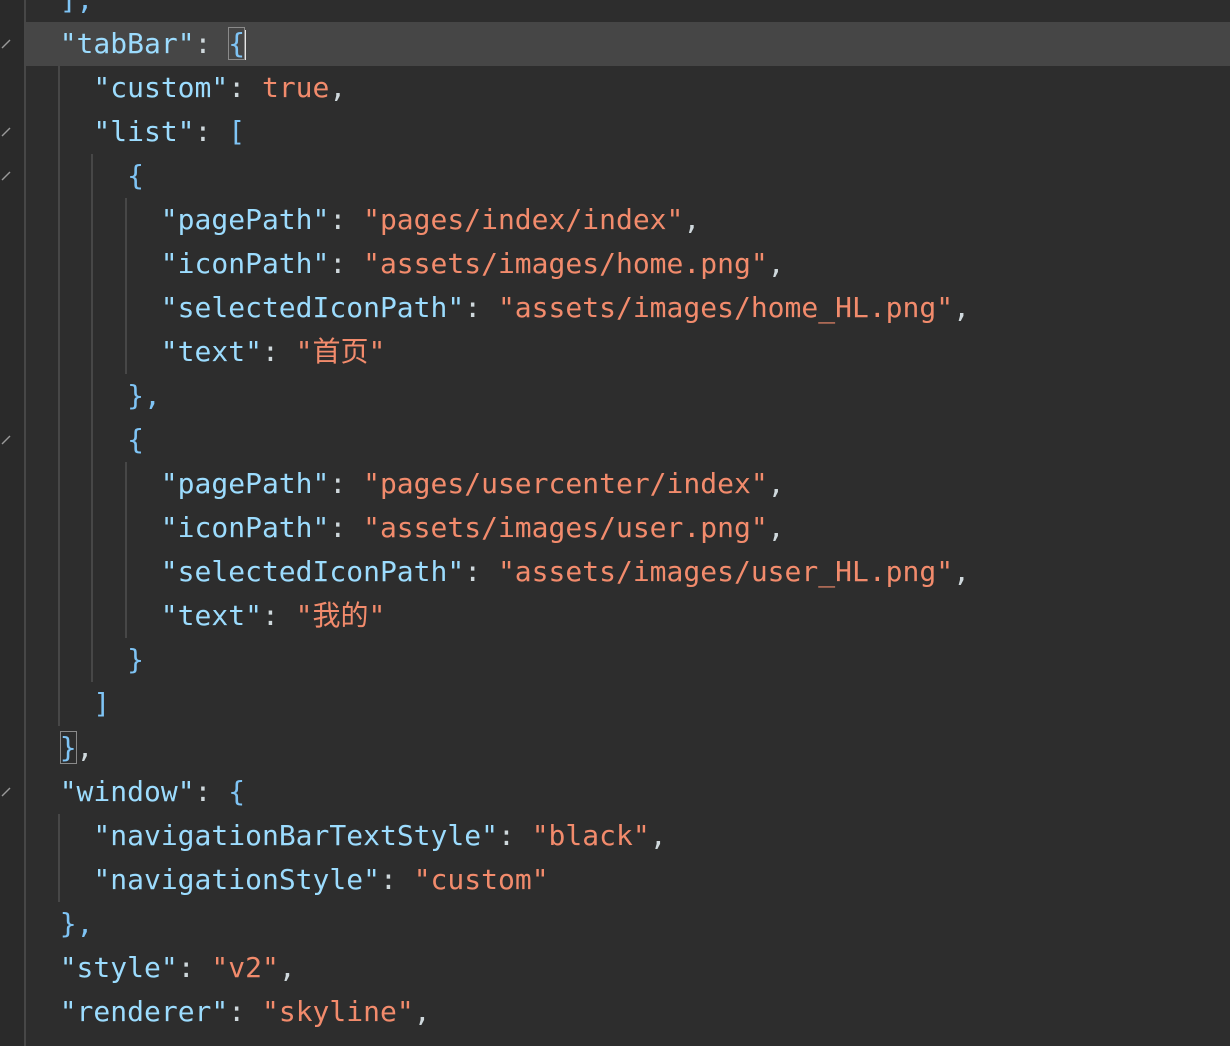 This screenshot has width=1230, height=1046. What do you see at coordinates (590, 835) in the screenshot?
I see `code-token: "black"` at bounding box center [590, 835].